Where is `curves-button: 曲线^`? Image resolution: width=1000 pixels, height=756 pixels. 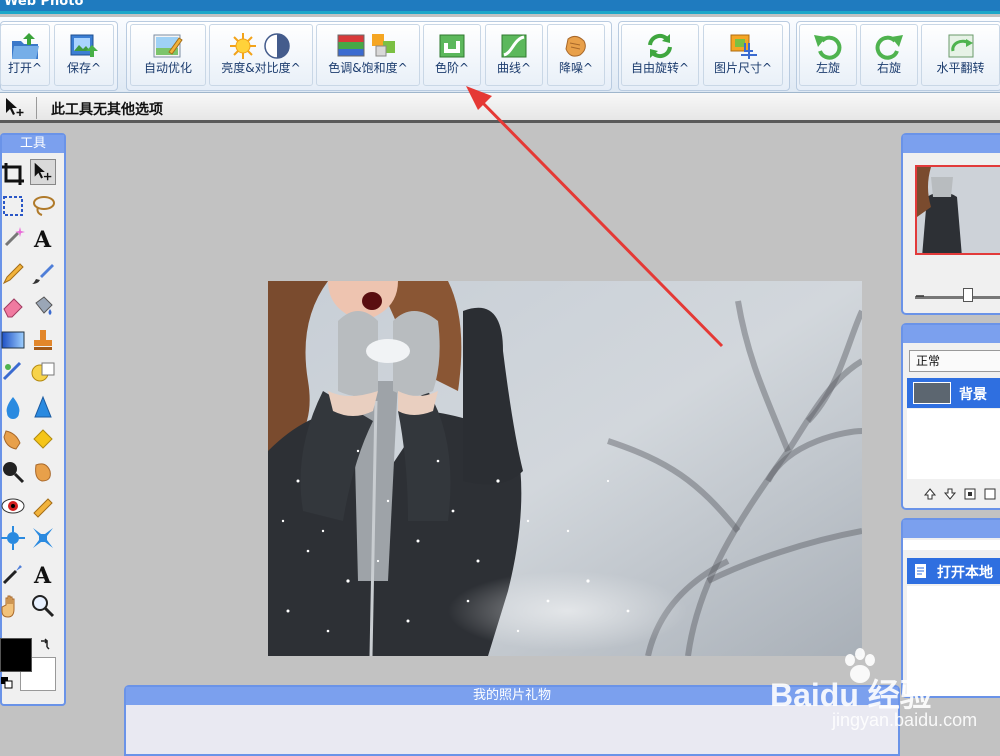 curves-button: 曲线^ is located at coordinates (514, 55).